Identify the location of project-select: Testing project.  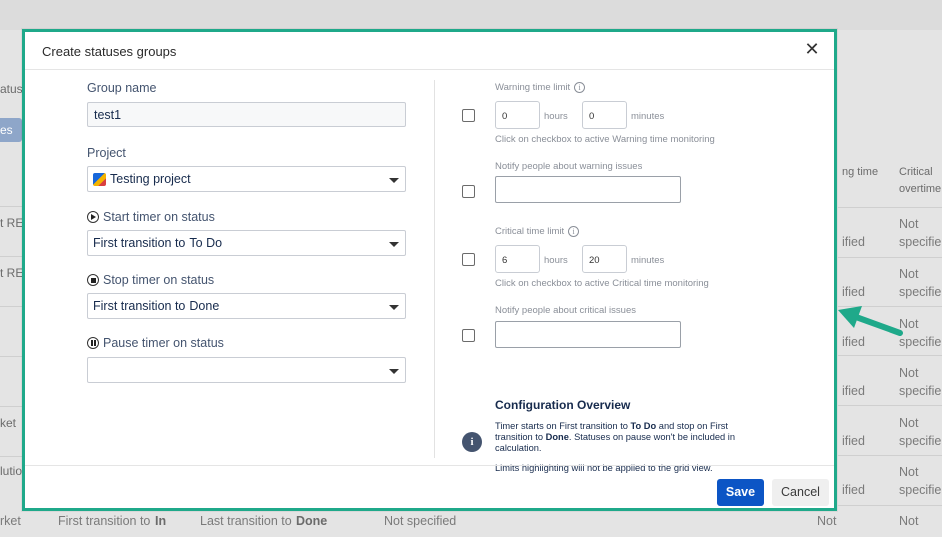
(246, 179).